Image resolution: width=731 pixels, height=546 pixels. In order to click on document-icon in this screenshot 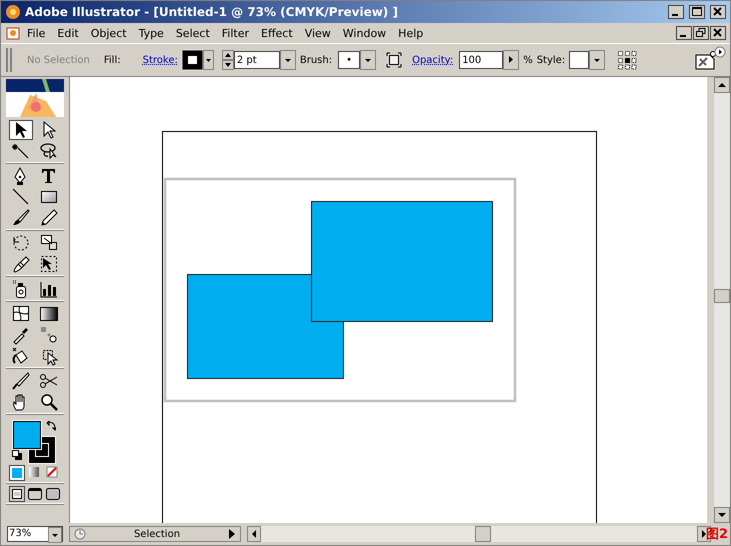, I will do `click(13, 33)`.